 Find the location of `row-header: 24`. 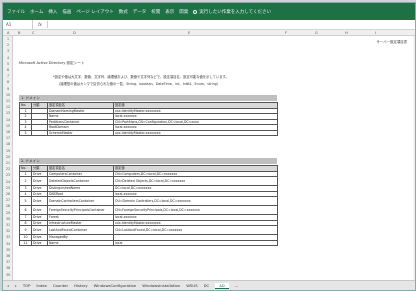

row-header: 24 is located at coordinates (8, 182).